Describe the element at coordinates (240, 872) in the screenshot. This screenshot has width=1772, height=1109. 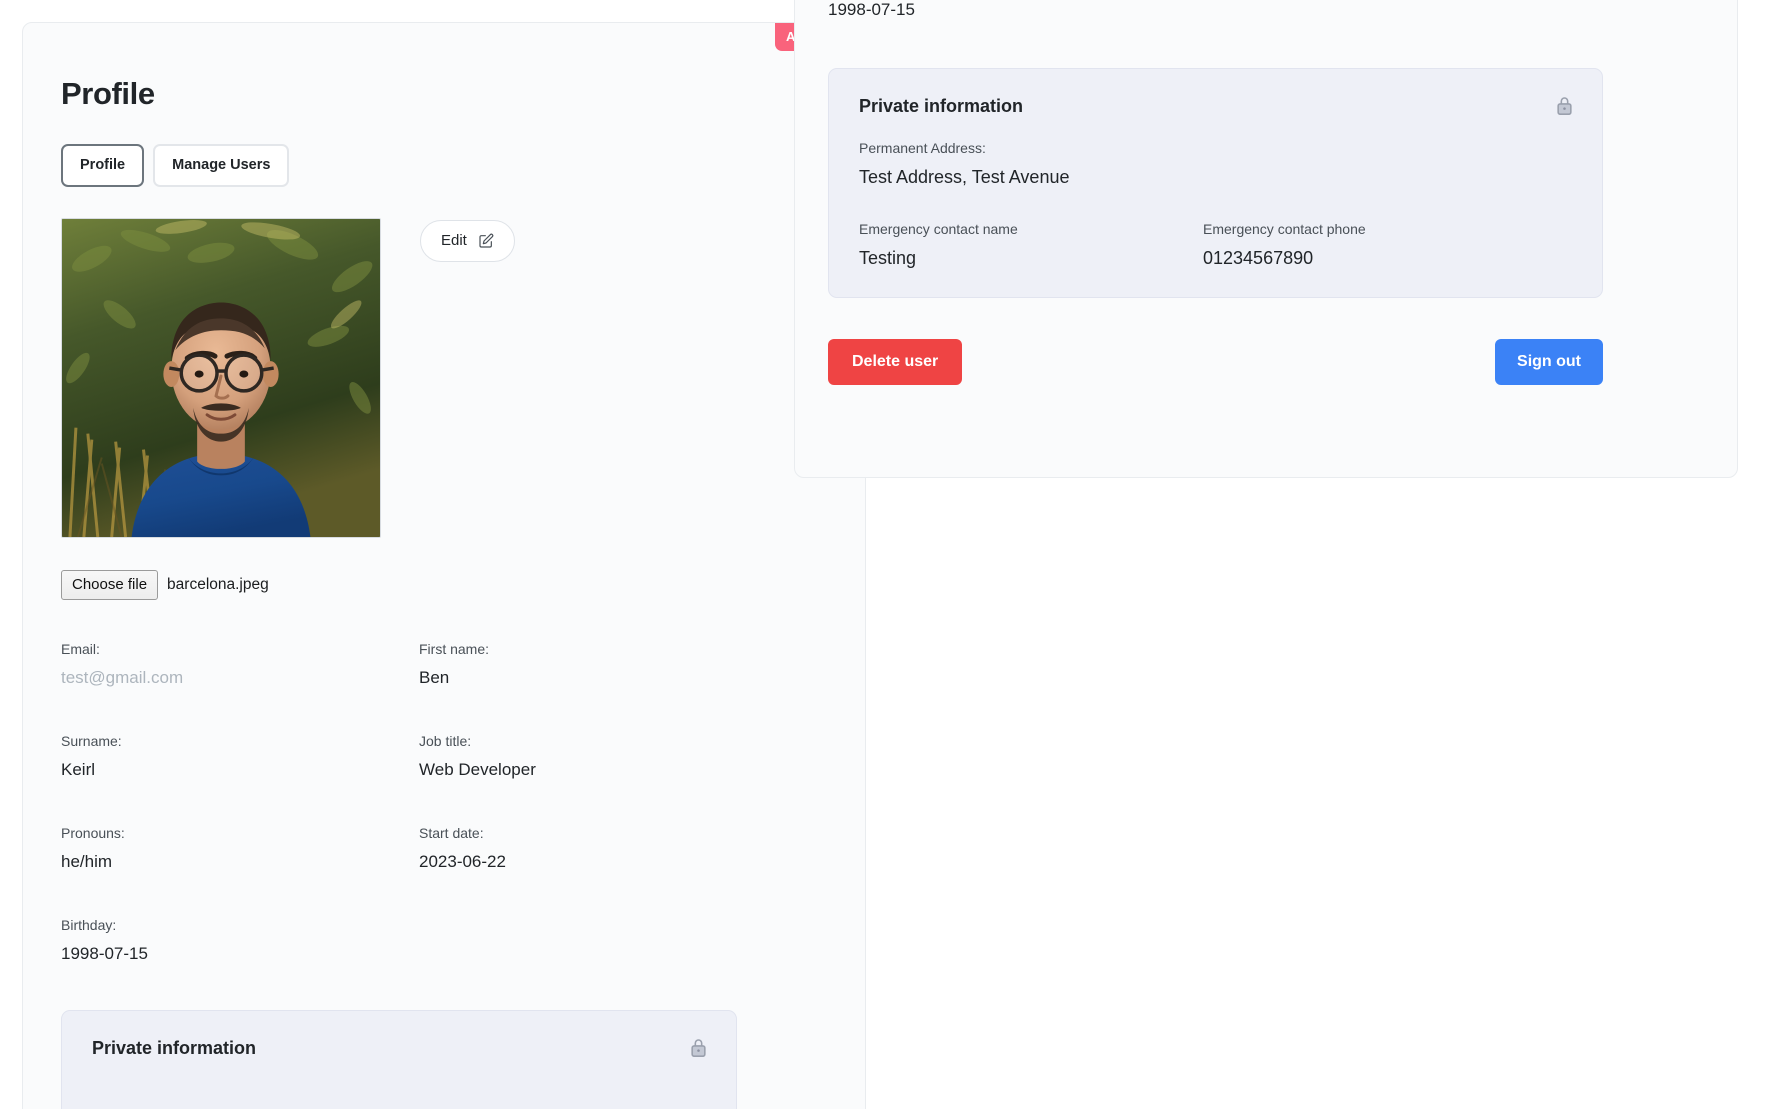
I see `field-pronouns: Pronouns: he/him` at that location.